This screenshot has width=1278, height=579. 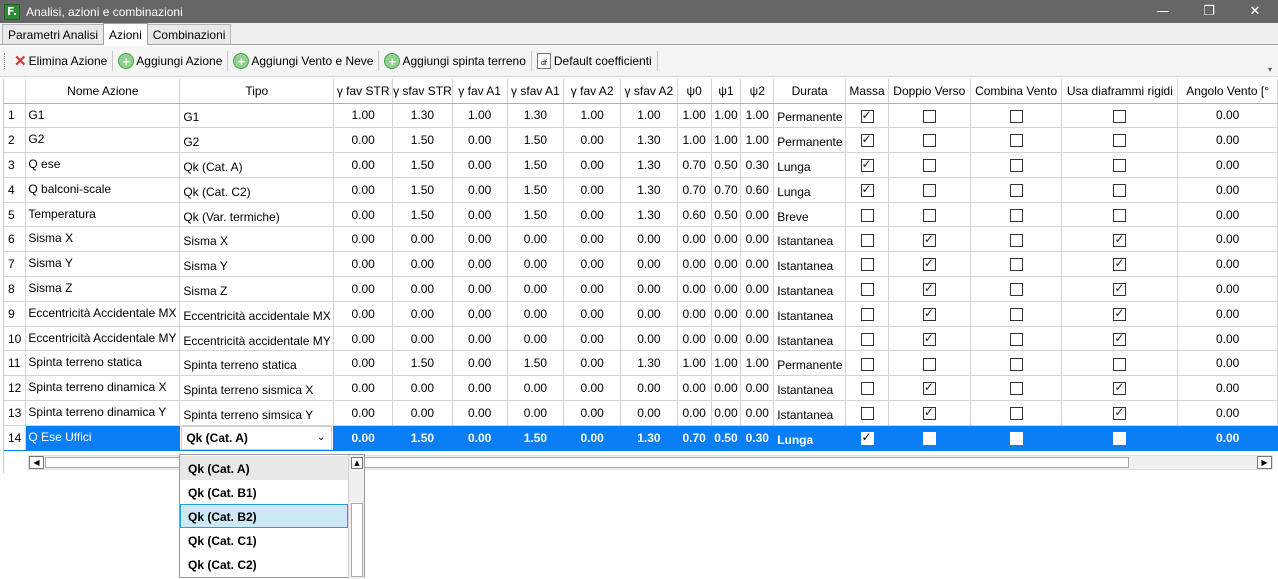 I want to click on tipo-cell: Spinta terreno simsica Y, so click(x=257, y=413).